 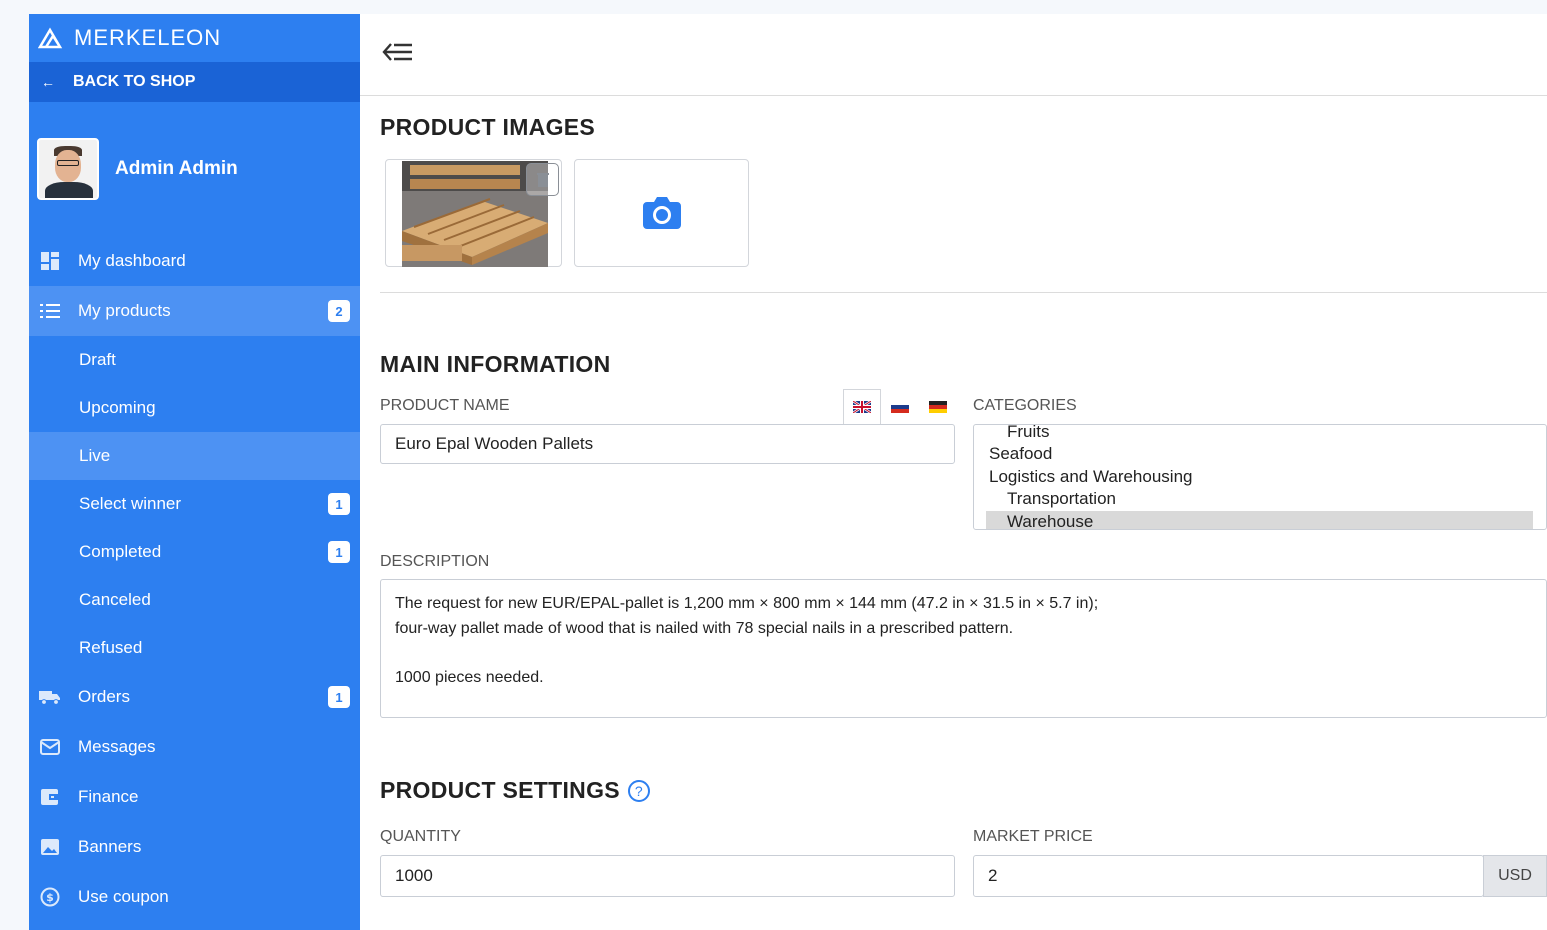 What do you see at coordinates (132, 260) in the screenshot?
I see `sidebar-item-label: My dashboard` at bounding box center [132, 260].